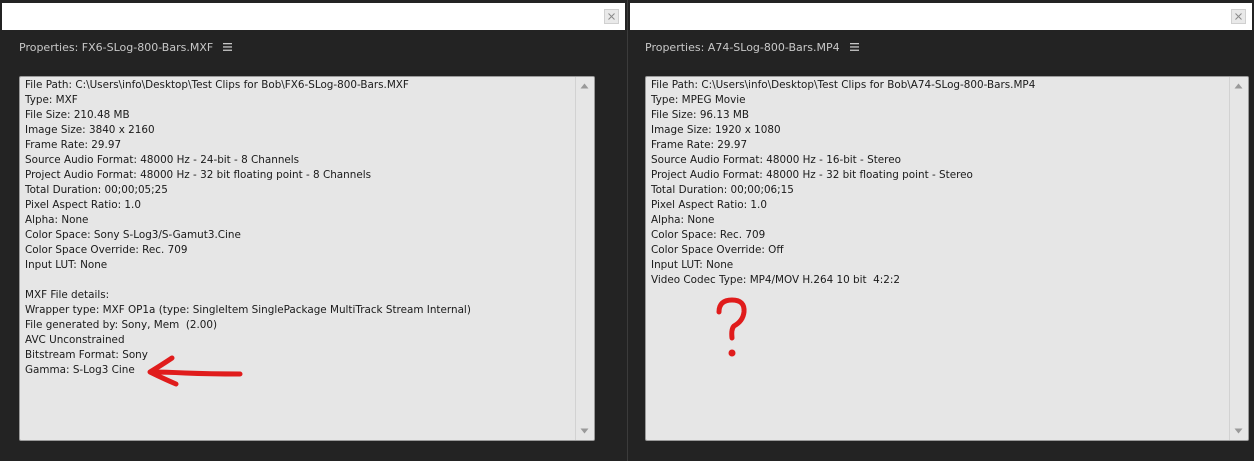 The height and width of the screenshot is (461, 1254). Describe the element at coordinates (298, 280) in the screenshot. I see `property-line` at that location.